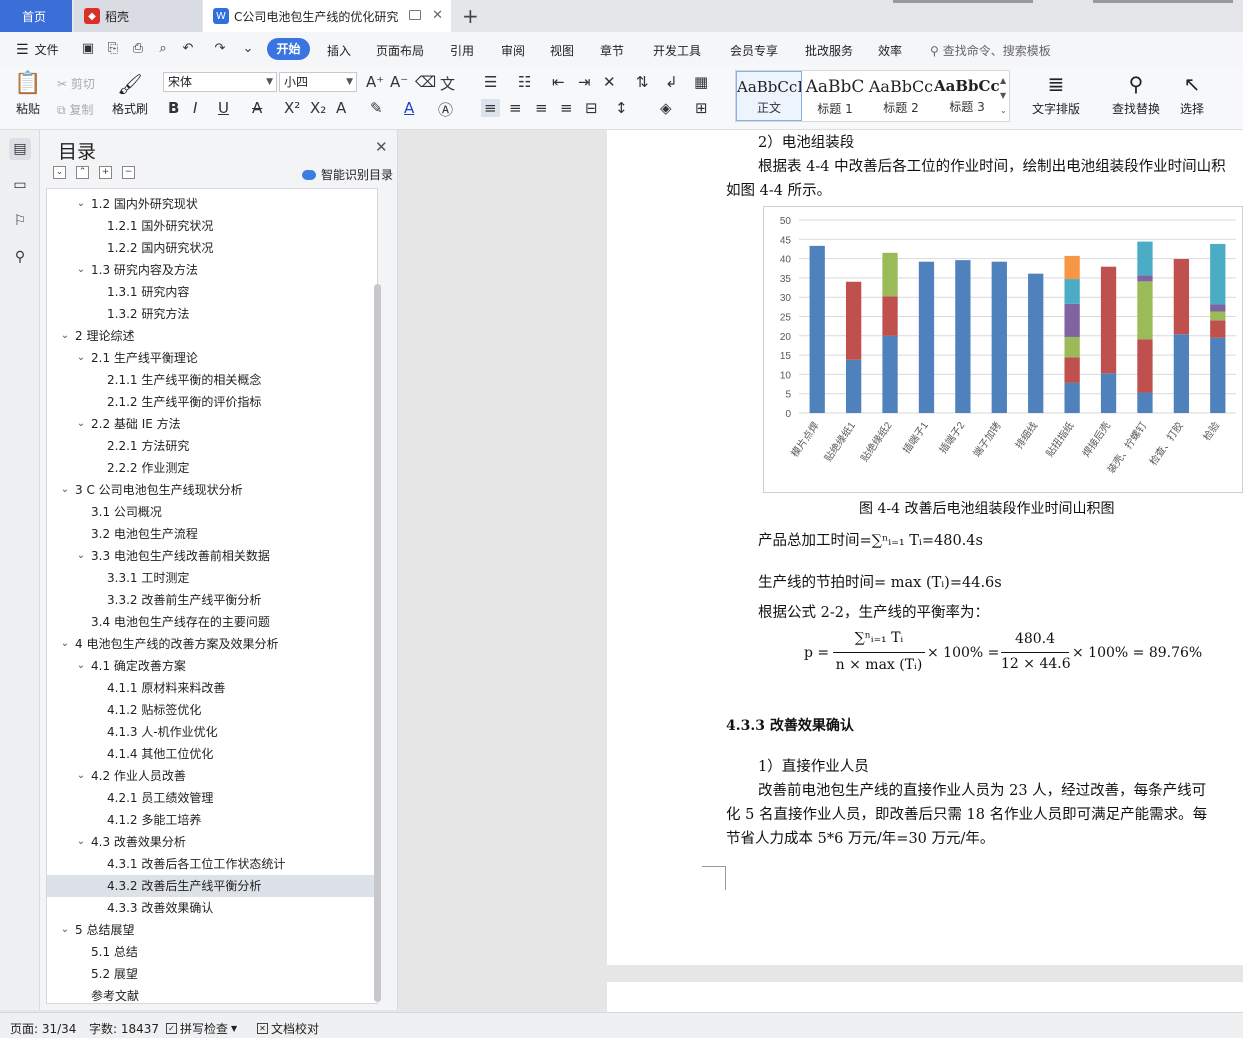 This screenshot has width=1243, height=1038. Describe the element at coordinates (20, 221) in the screenshot. I see `bookmark-icon: ⚐` at that location.